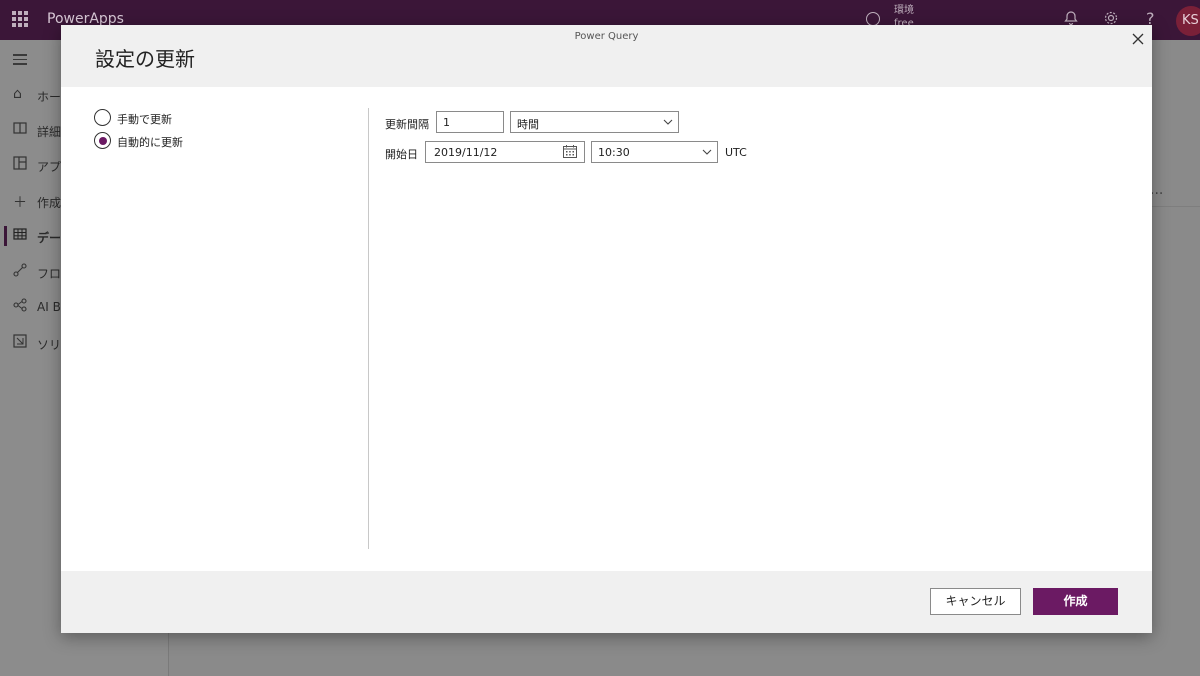  Describe the element at coordinates (49, 274) in the screenshot. I see `sidebar-item-label: フロ` at that location.